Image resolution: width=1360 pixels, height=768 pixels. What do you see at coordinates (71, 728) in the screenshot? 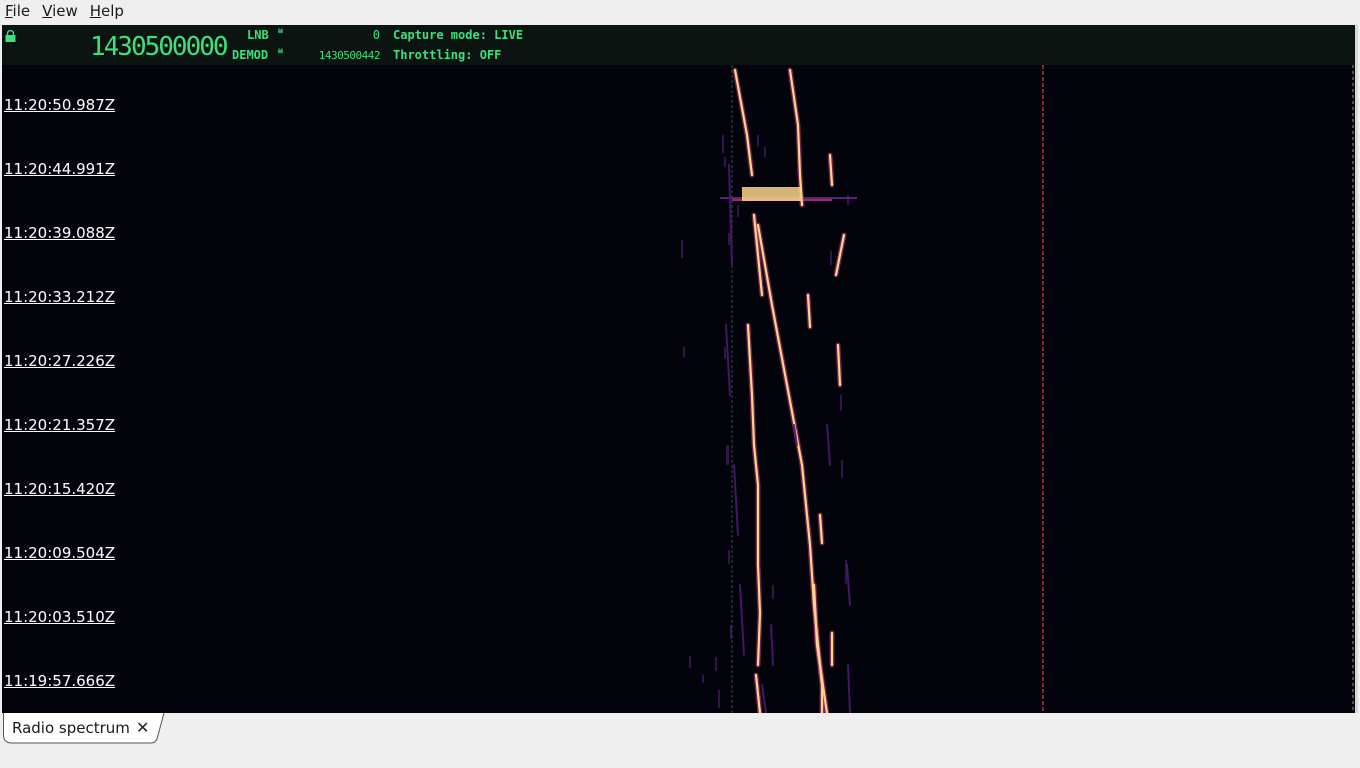
I see `tab-label: Radio spectrum` at bounding box center [71, 728].